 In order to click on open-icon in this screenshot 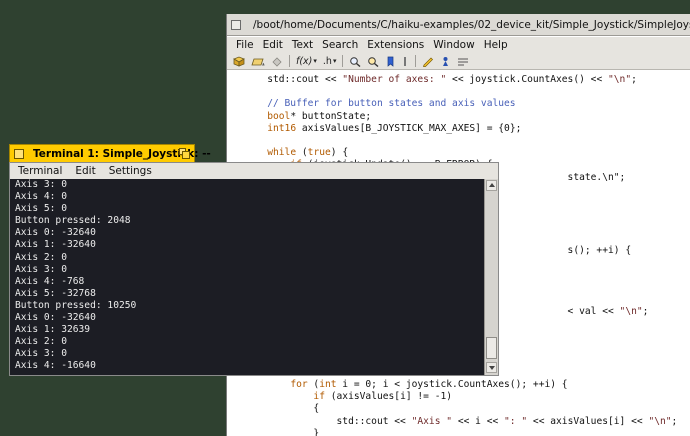, I will do `click(258, 61)`.